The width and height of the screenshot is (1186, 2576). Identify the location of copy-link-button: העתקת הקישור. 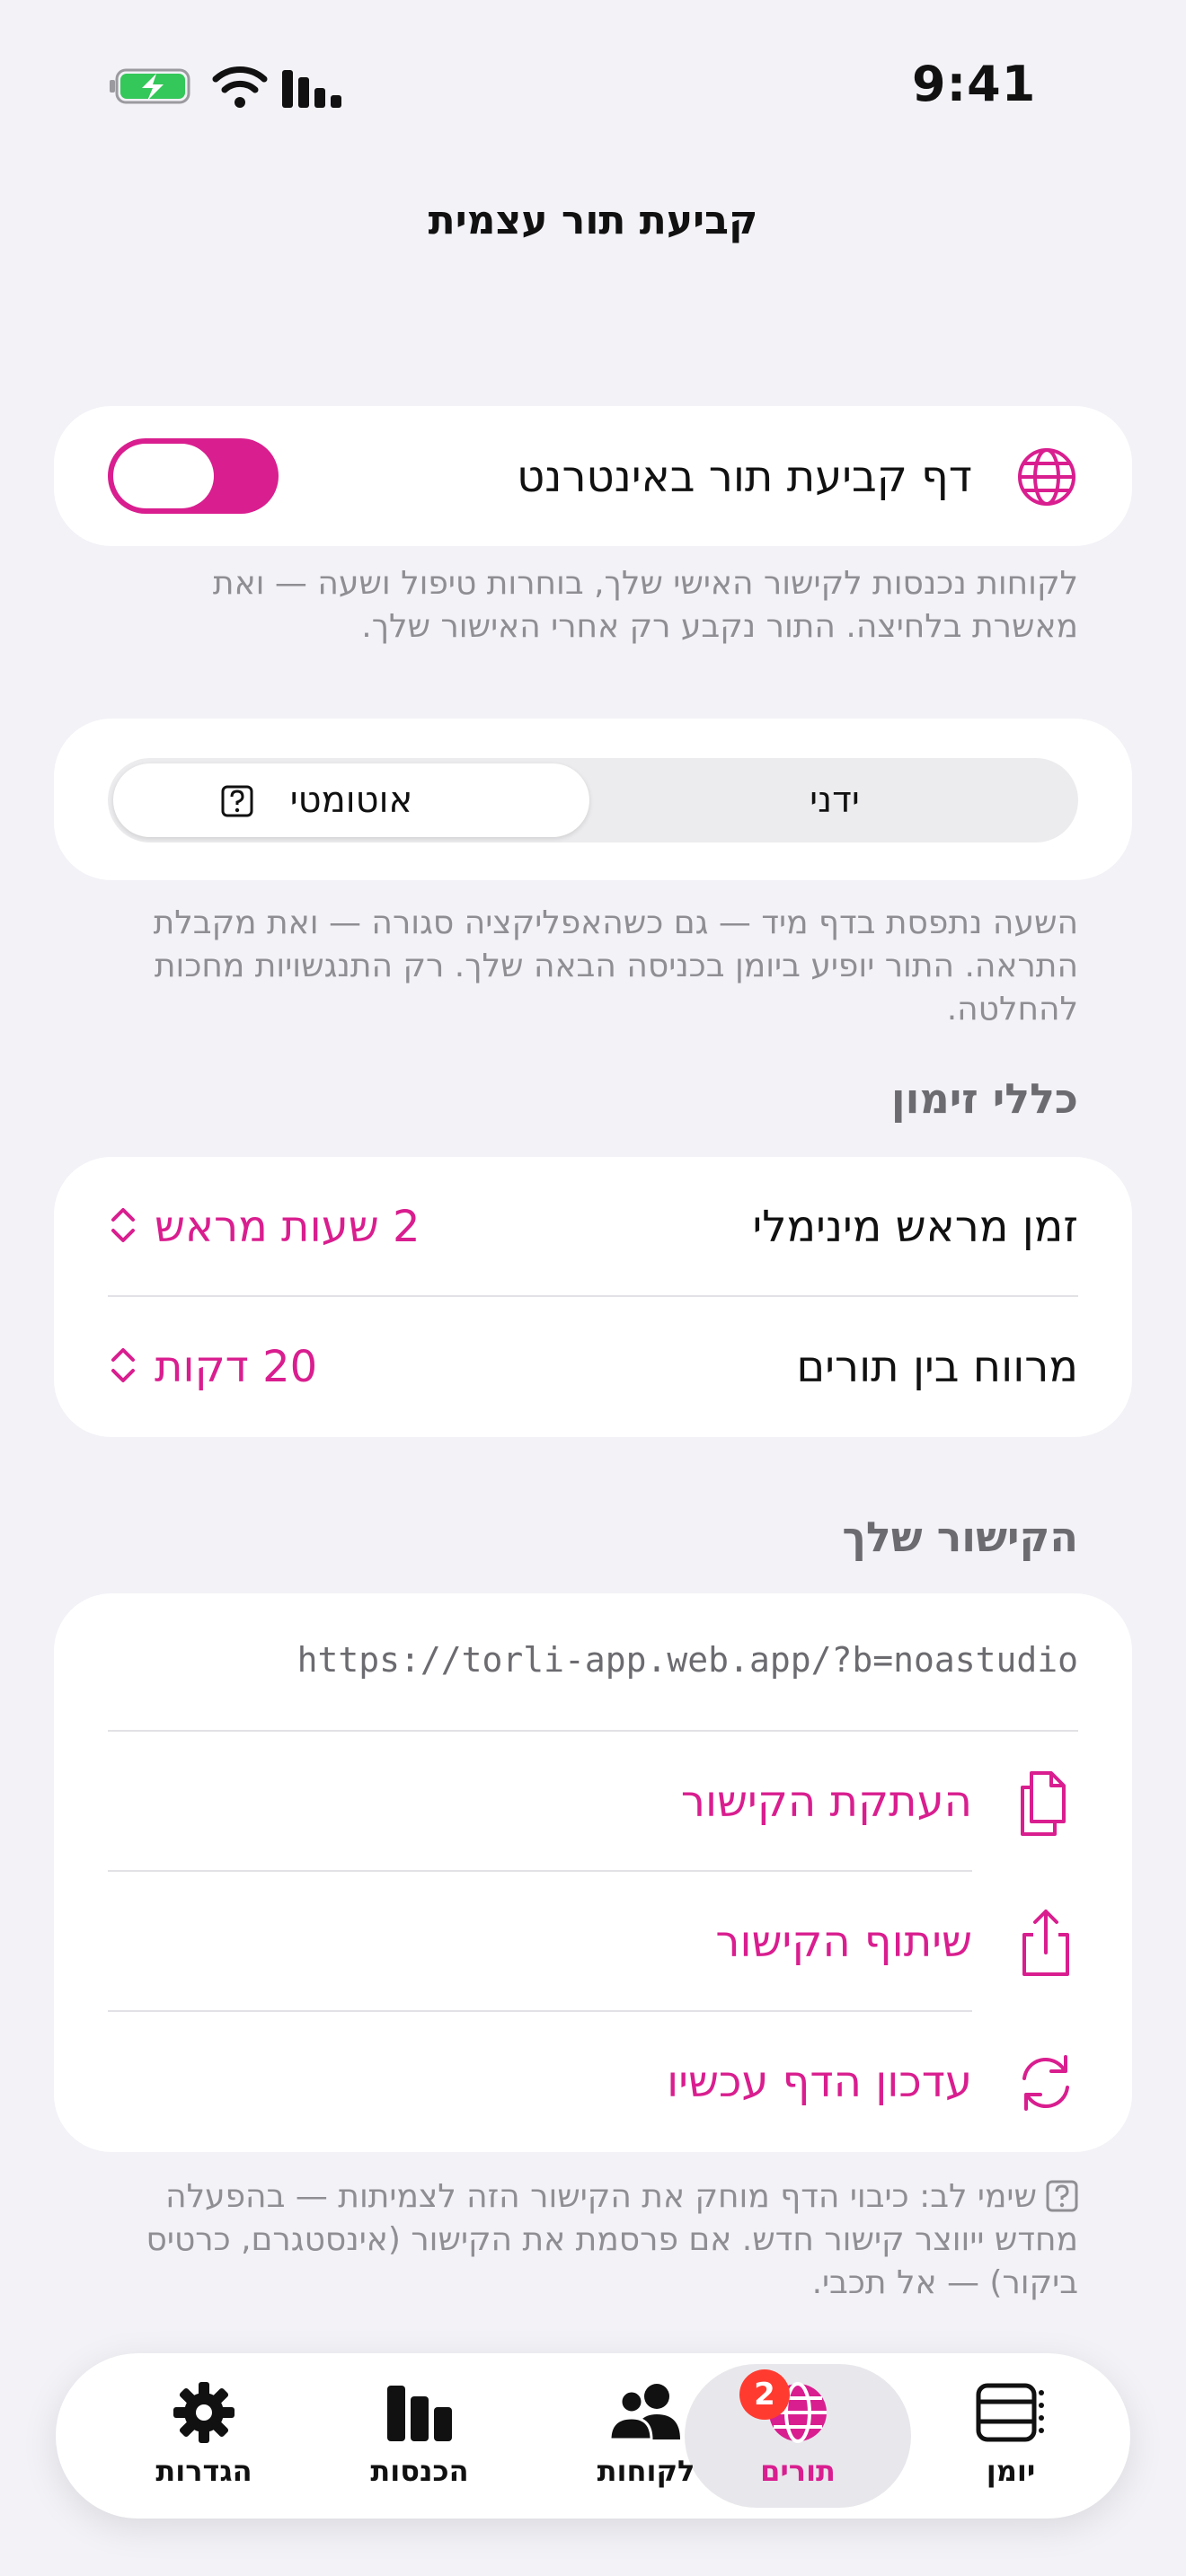
(593, 1802).